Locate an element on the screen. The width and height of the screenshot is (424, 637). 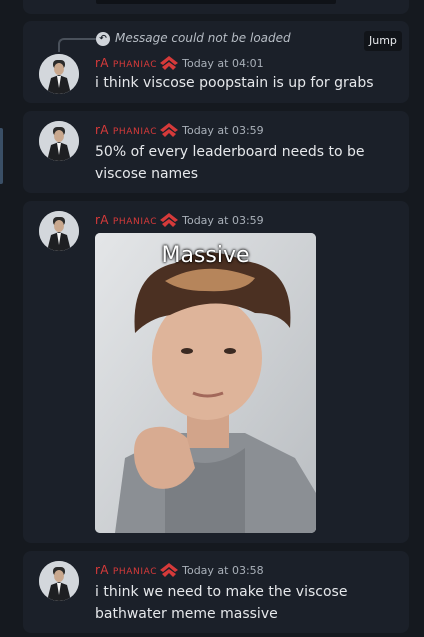
reply-connector is located at coordinates (77, 45).